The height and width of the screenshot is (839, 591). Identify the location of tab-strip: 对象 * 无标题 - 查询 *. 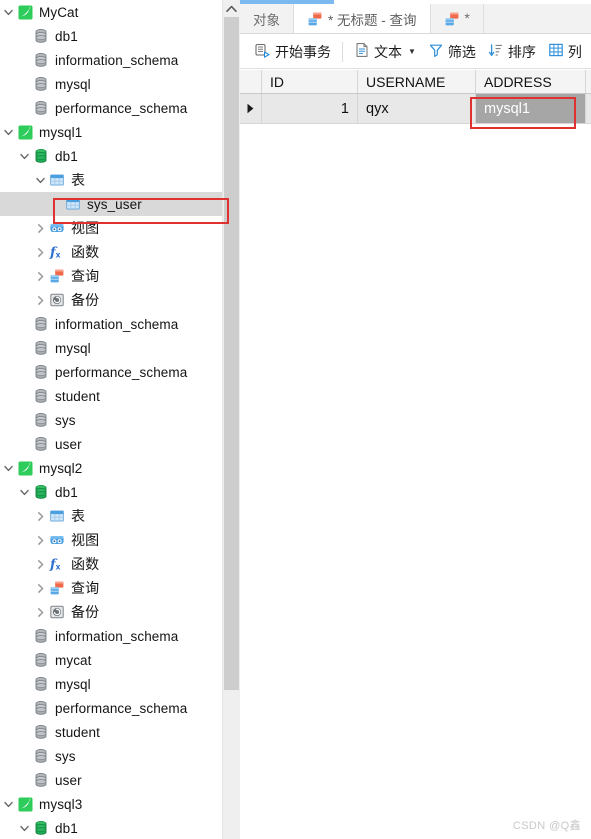
(415, 19).